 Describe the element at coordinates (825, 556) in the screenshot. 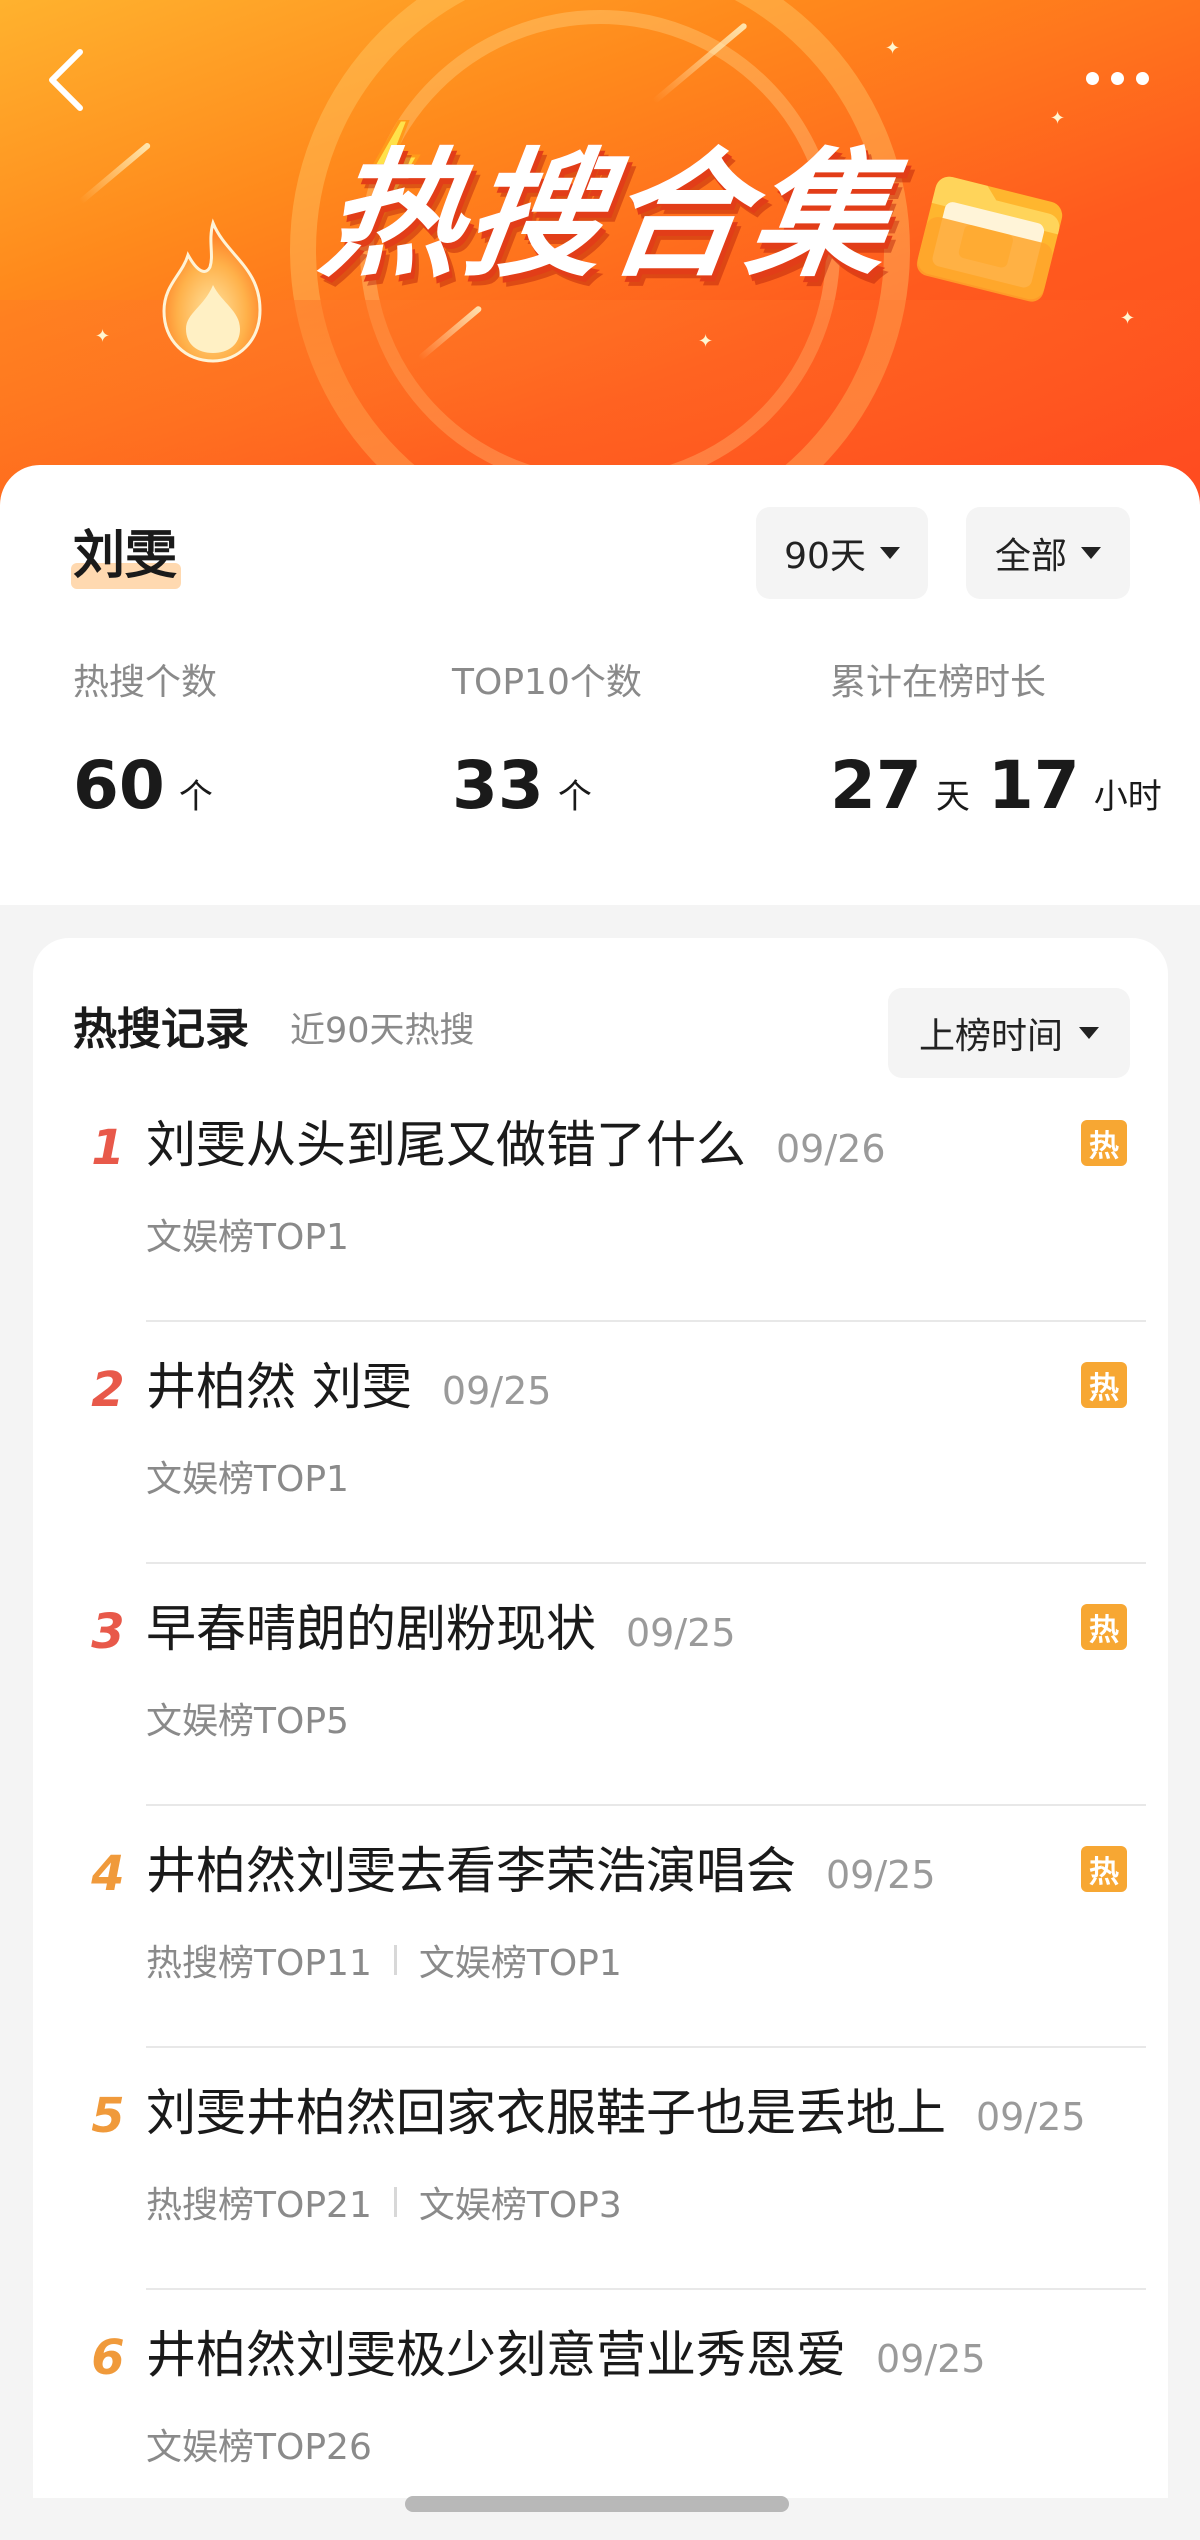

I see `days-filter-label: 90天` at that location.